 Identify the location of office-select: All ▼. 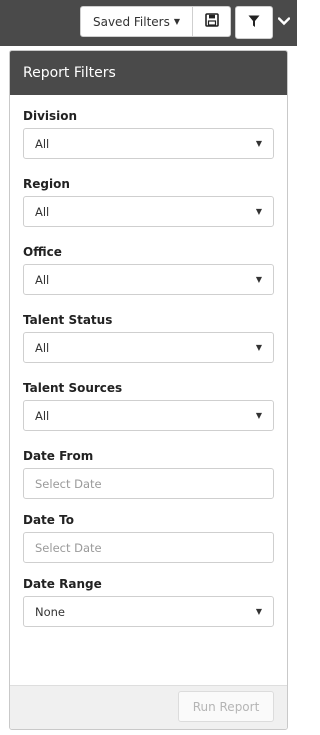
(148, 279).